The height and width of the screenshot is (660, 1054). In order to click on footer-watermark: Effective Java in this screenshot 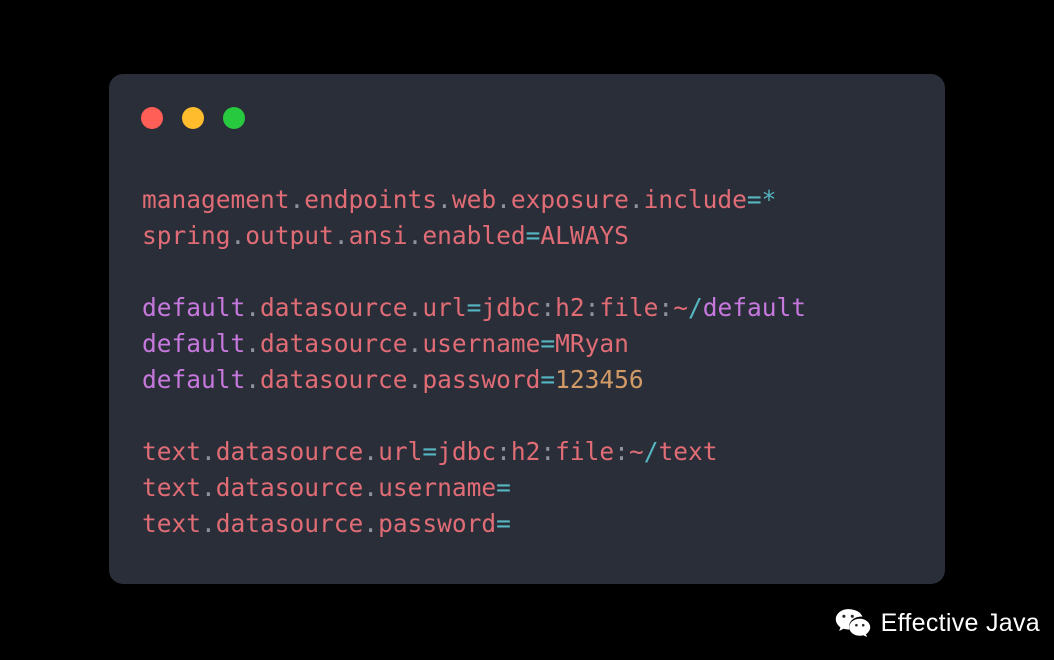, I will do `click(937, 623)`.